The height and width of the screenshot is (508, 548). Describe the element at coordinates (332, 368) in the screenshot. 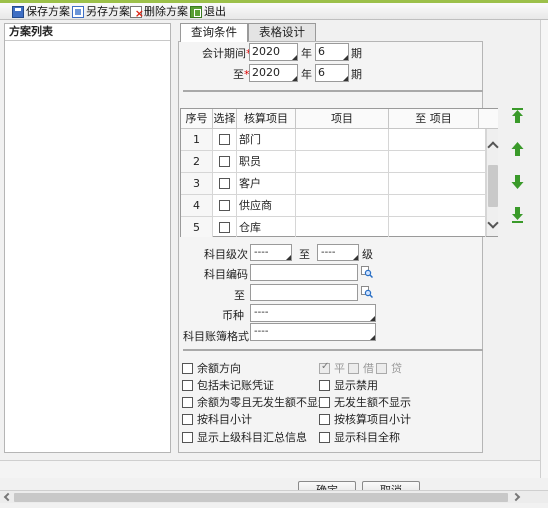

I see `direction-flat-option: 平` at that location.